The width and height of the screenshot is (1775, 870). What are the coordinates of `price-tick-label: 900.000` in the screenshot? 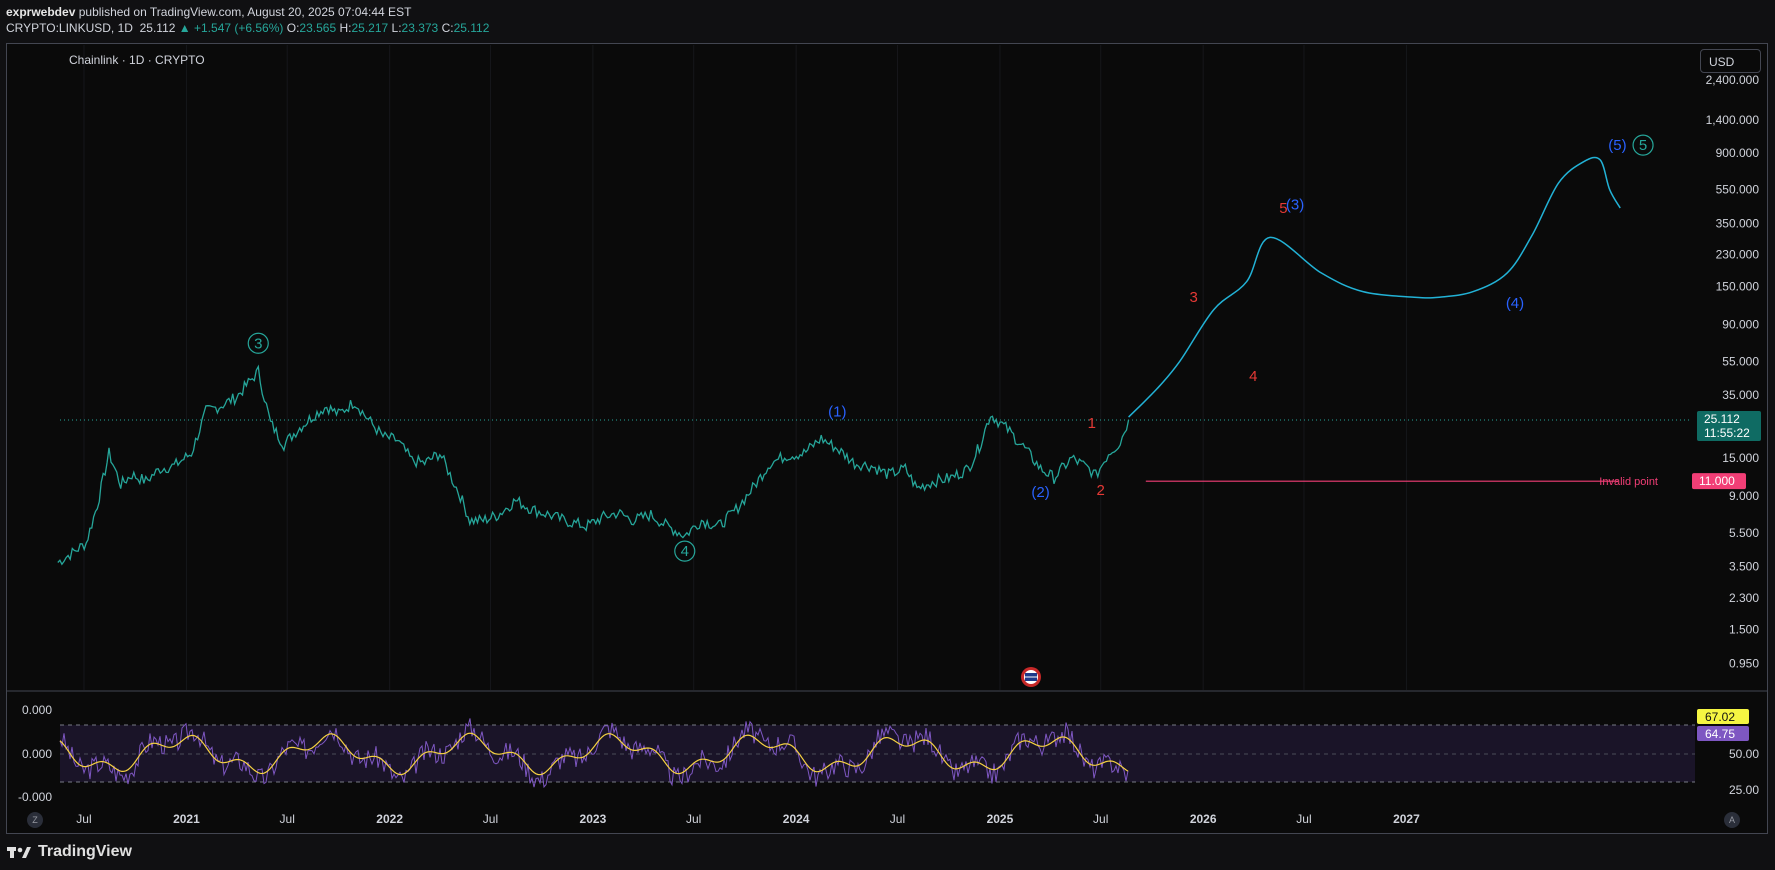 It's located at (1738, 153).